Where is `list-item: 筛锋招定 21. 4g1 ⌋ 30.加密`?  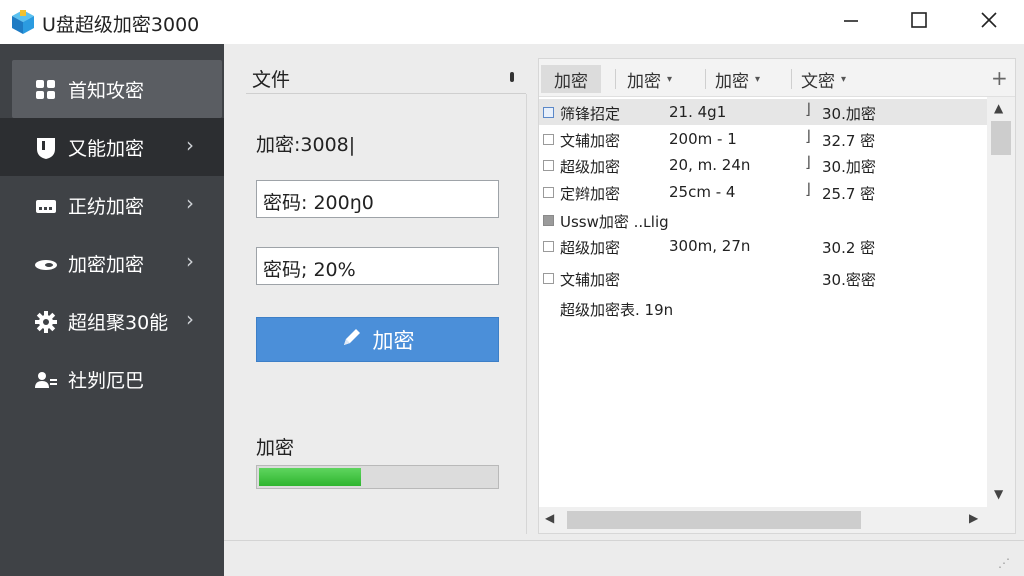
list-item: 筛锋招定 21. 4g1 ⌋ 30.加密 is located at coordinates (763, 112).